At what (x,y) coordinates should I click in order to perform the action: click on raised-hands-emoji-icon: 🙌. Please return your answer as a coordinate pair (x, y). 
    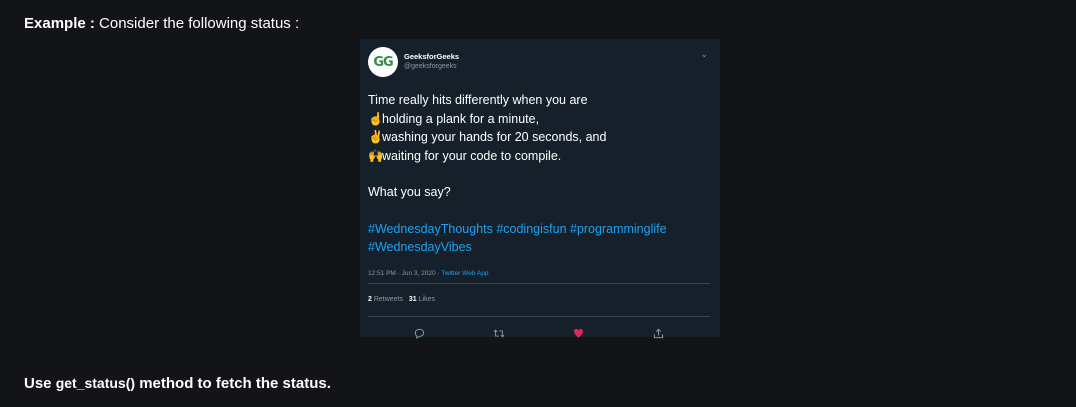
    Looking at the image, I should click on (376, 155).